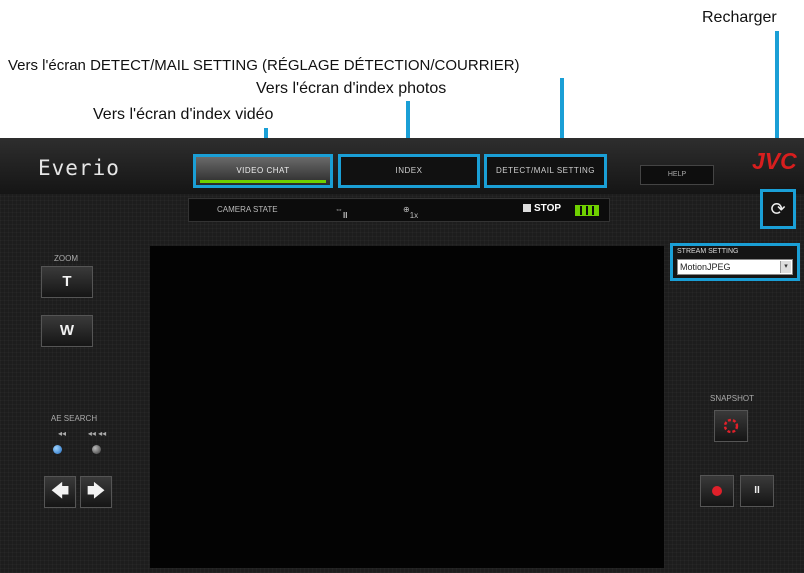 This screenshot has height=573, width=804. What do you see at coordinates (587, 210) in the screenshot?
I see `battery-icon` at bounding box center [587, 210].